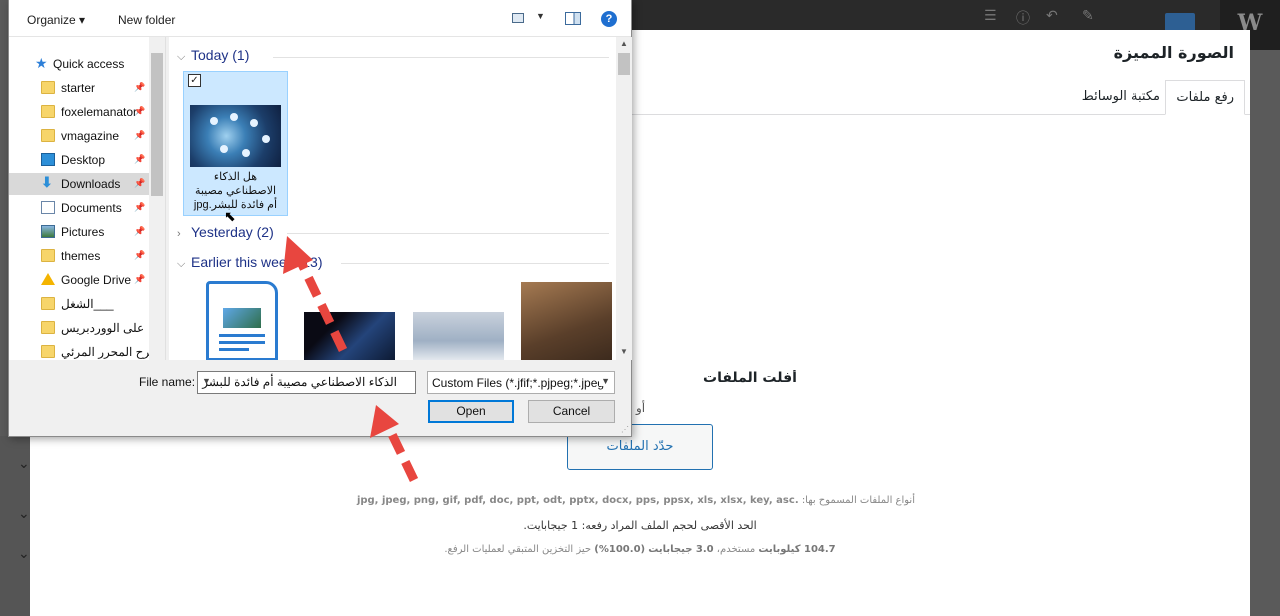 The width and height of the screenshot is (1280, 616). What do you see at coordinates (990, 16) in the screenshot?
I see `menu-icon: ☰` at bounding box center [990, 16].